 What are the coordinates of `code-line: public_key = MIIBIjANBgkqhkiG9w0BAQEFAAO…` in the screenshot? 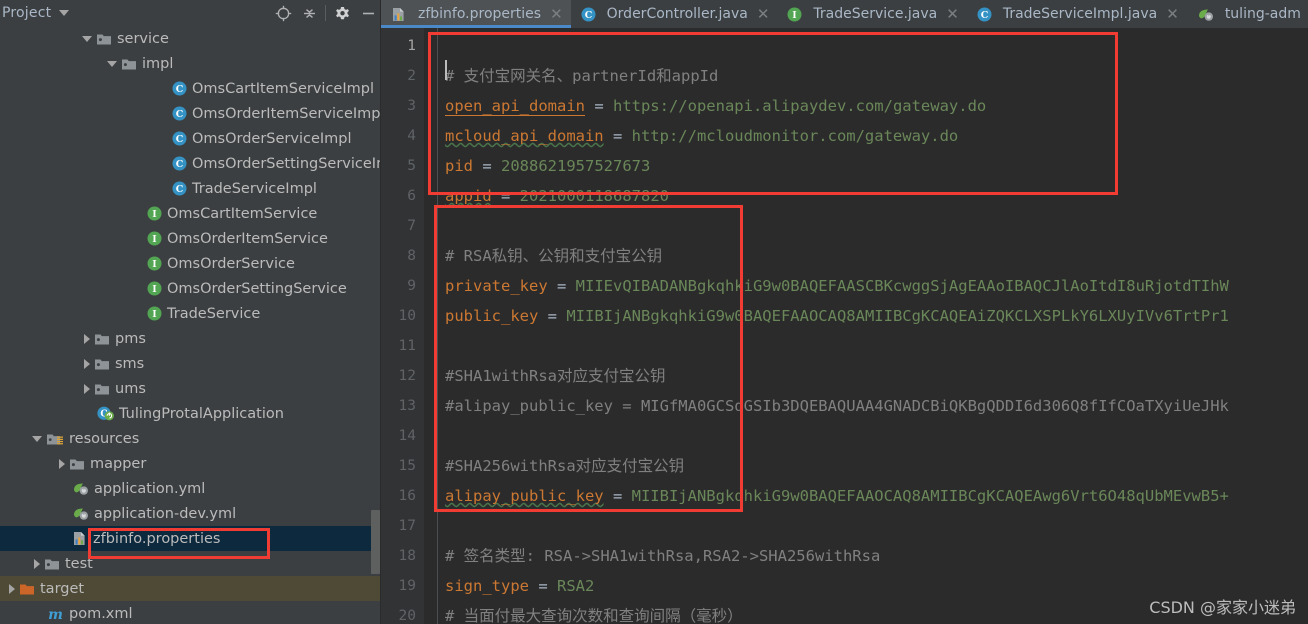 It's located at (837, 316).